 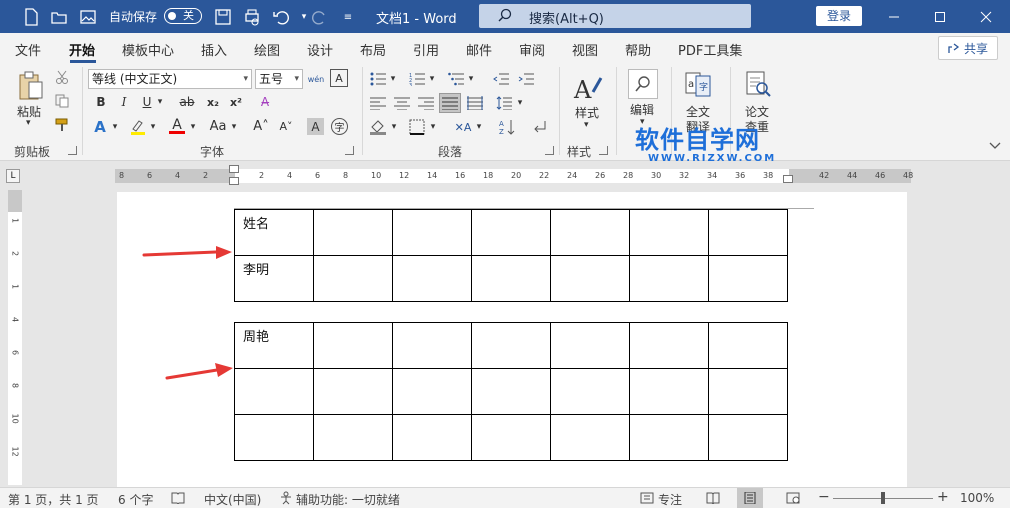 I want to click on accessibility-icon, so click(x=286, y=498).